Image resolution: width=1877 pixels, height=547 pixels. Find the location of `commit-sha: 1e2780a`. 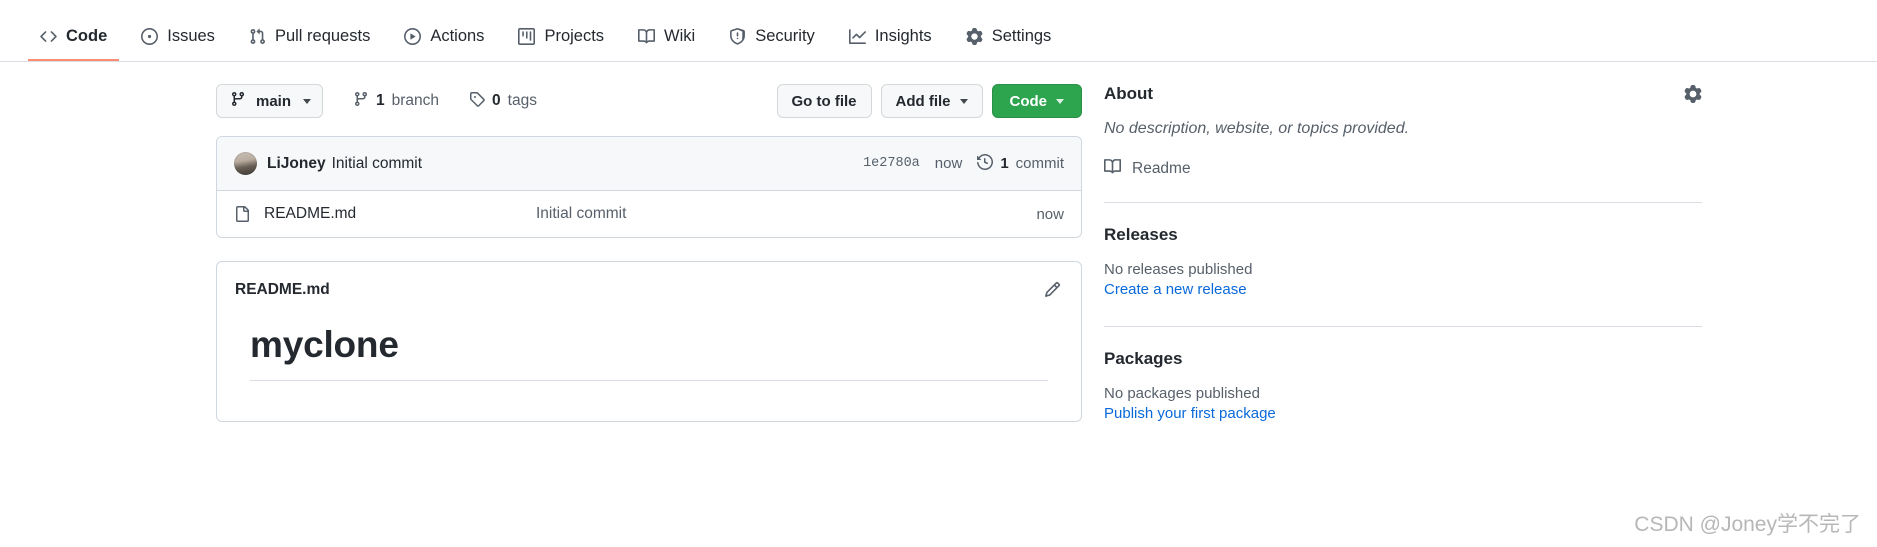

commit-sha: 1e2780a is located at coordinates (891, 163).